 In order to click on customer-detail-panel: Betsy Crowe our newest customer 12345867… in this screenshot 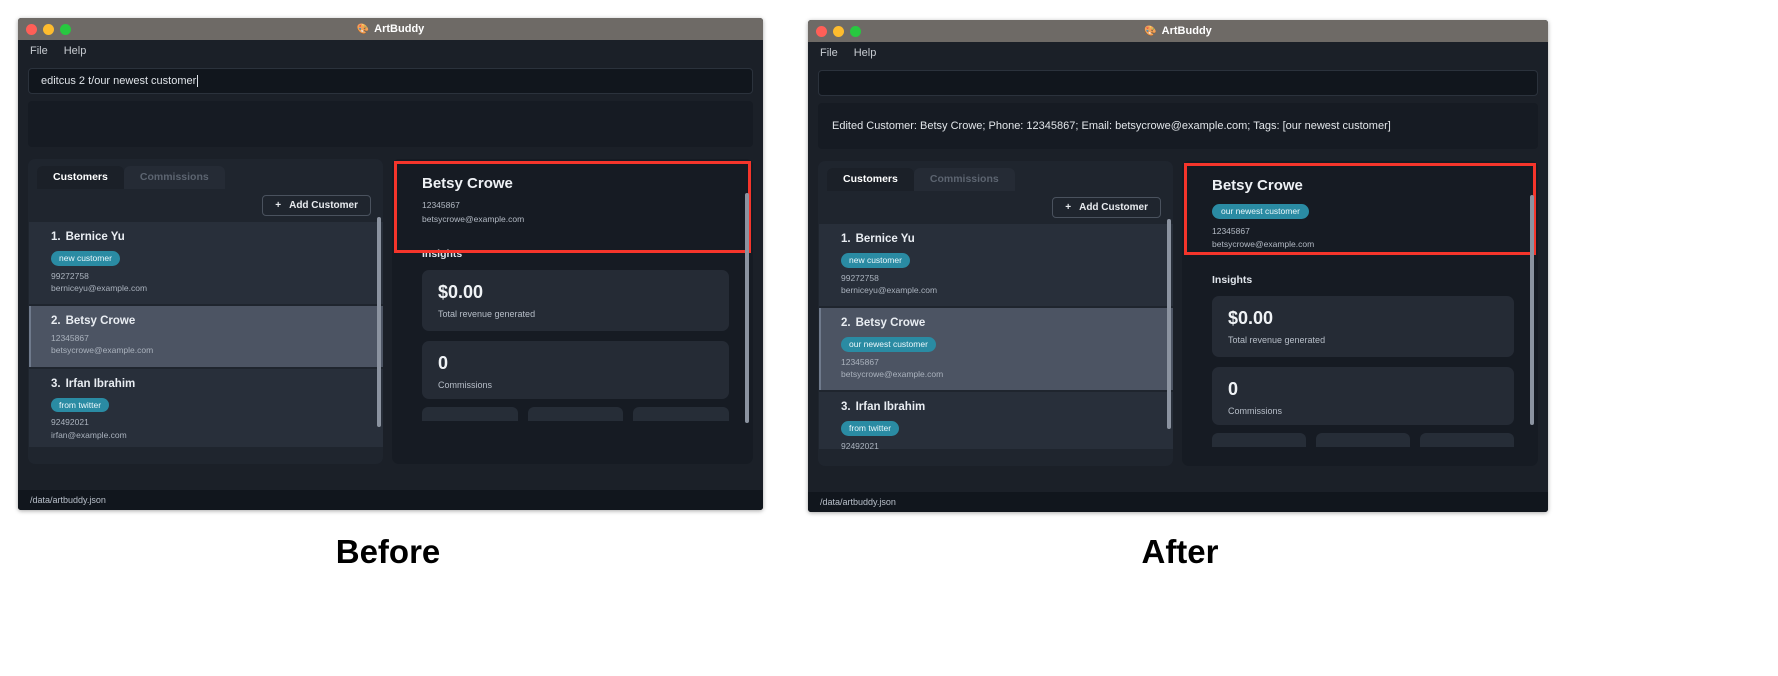, I will do `click(1360, 313)`.